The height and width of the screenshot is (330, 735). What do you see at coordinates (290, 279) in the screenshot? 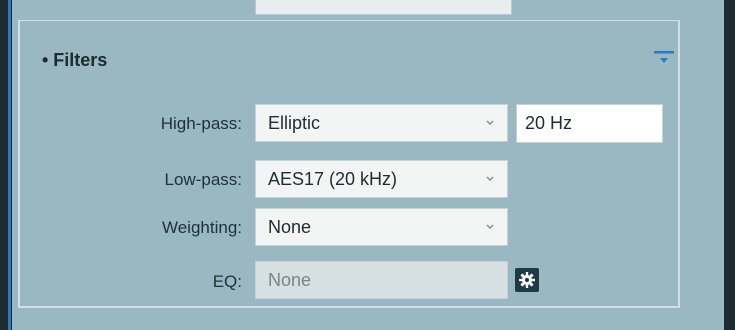
I see `eq-value: None` at bounding box center [290, 279].